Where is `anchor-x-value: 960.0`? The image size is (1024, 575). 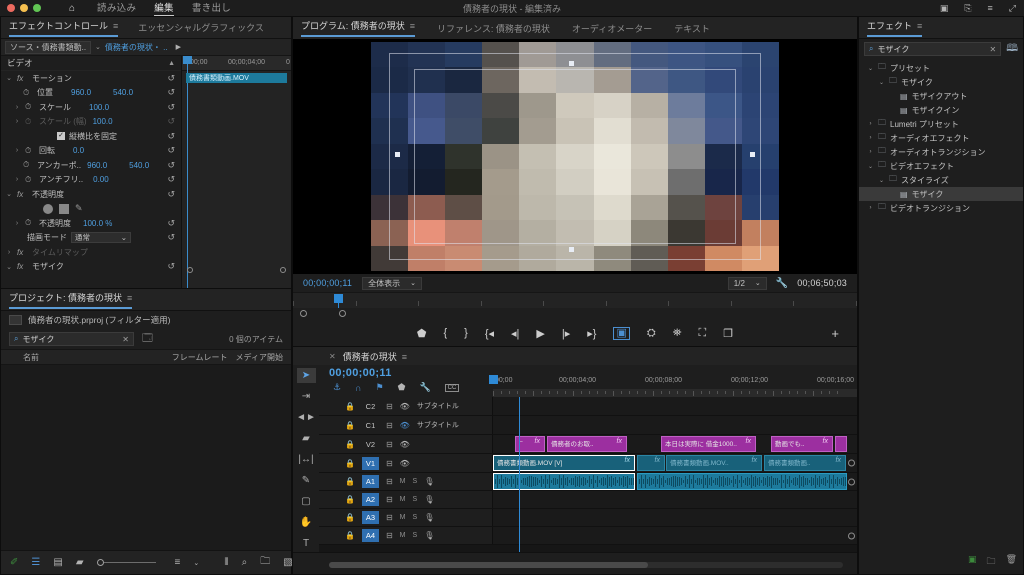
anchor-x-value: 960.0 is located at coordinates (106, 165).